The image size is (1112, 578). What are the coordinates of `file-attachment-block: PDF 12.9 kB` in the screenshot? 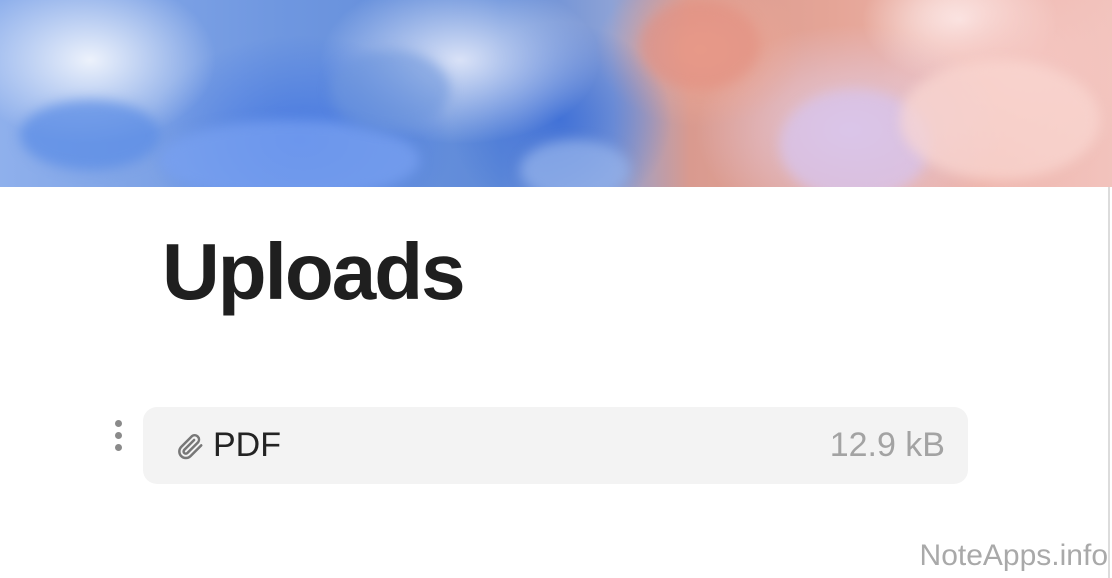 It's located at (555, 445).